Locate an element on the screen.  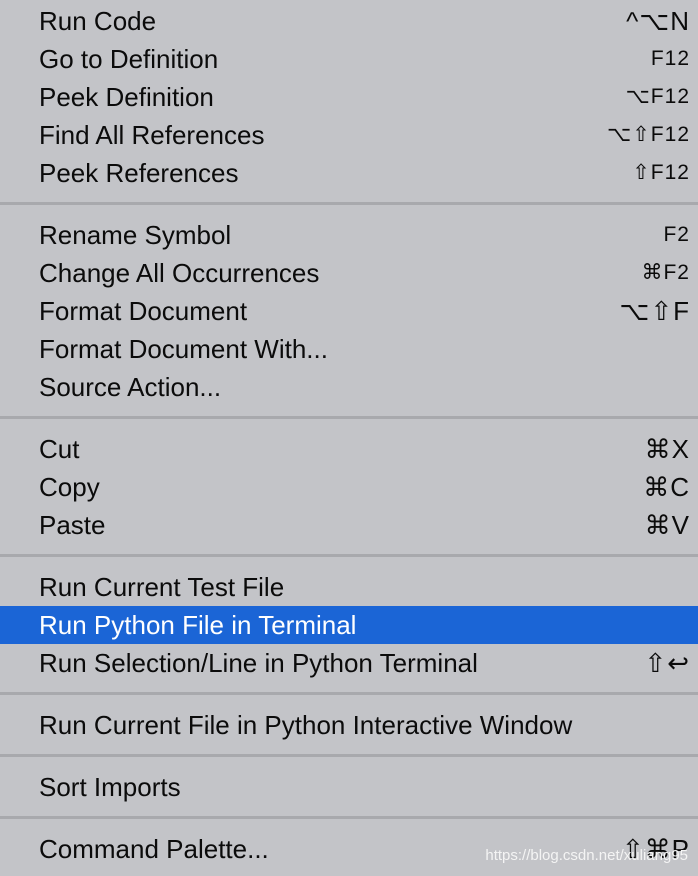
menu-item-label: Copy is located at coordinates (69, 487).